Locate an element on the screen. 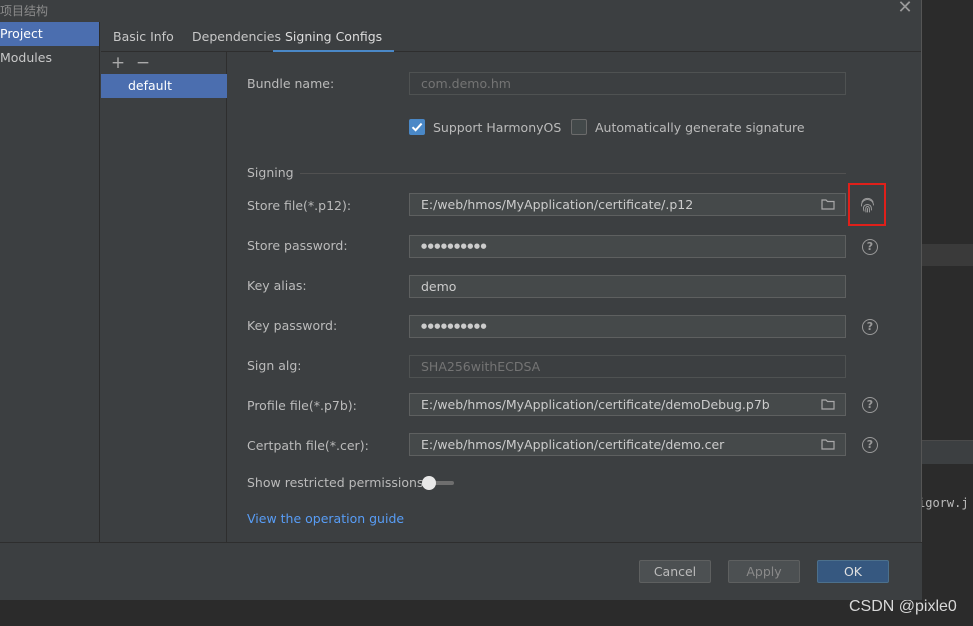  apply-button: Apply is located at coordinates (764, 571).